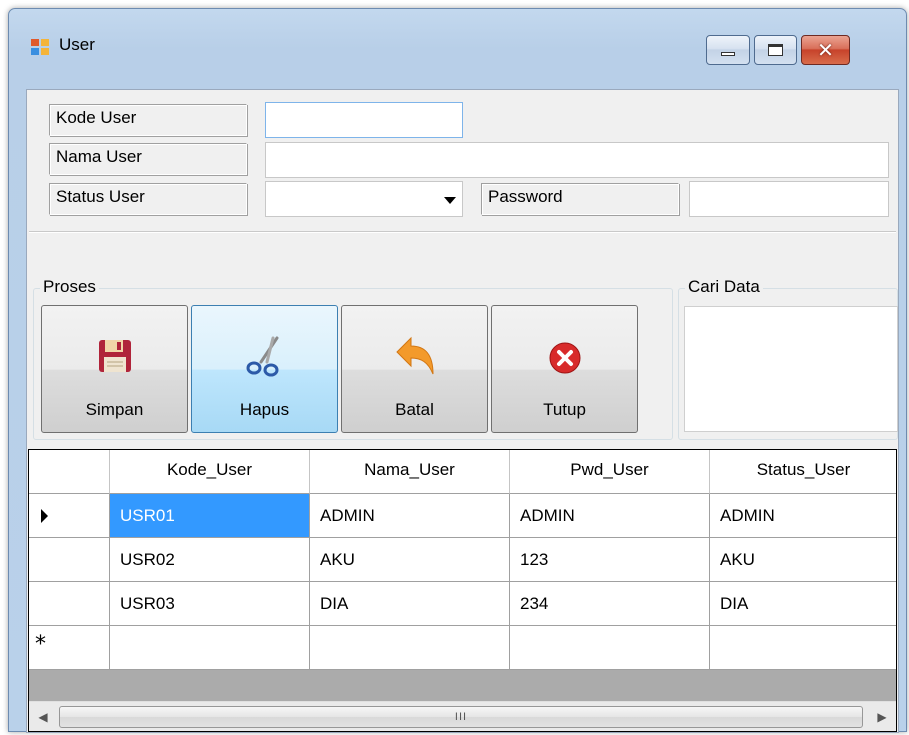 Image resolution: width=909 pixels, height=735 pixels. Describe the element at coordinates (414, 355) in the screenshot. I see `undo-arrow-icon` at that location.